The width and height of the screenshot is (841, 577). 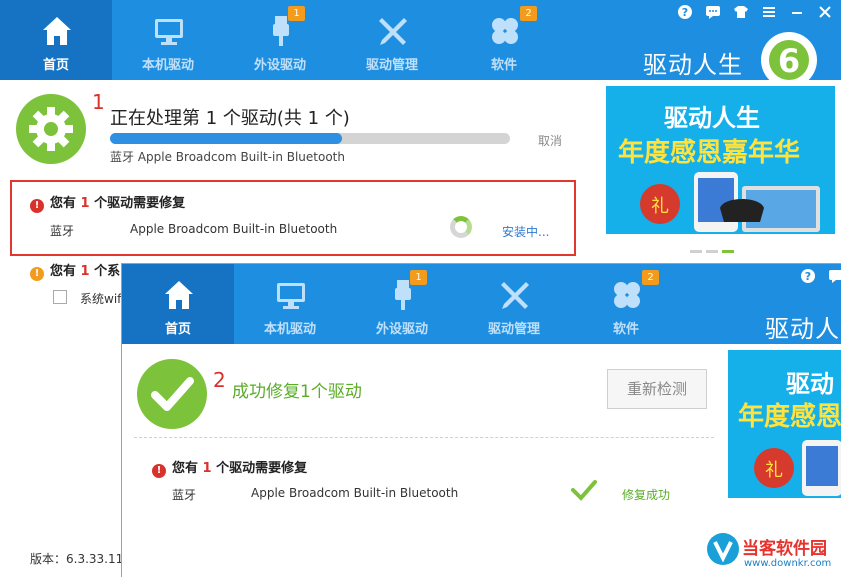 What do you see at coordinates (789, 417) in the screenshot?
I see `promo-subtitle-2: 年度感恩` at bounding box center [789, 417].